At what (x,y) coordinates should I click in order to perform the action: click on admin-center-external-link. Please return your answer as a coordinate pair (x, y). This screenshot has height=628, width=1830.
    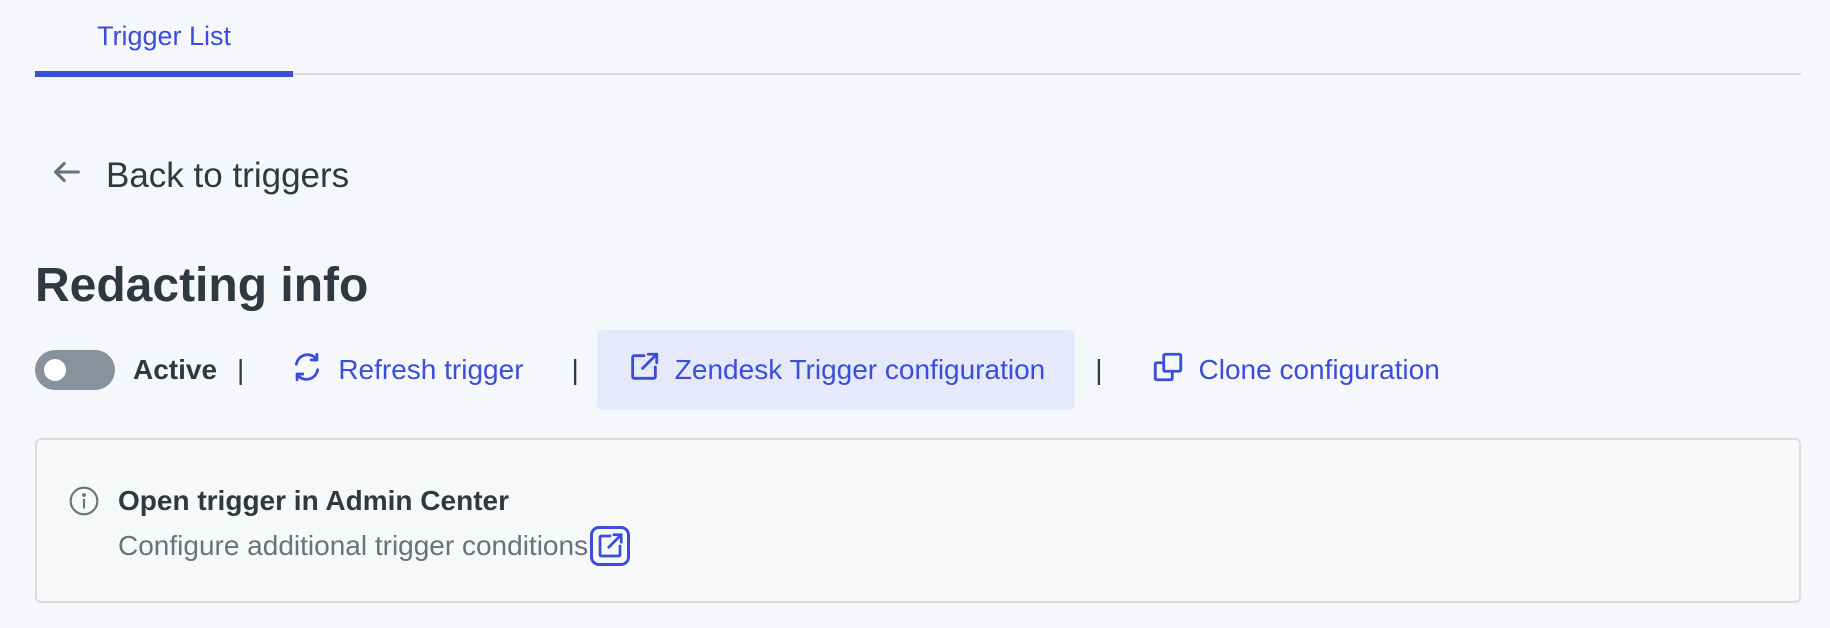
    Looking at the image, I should click on (610, 546).